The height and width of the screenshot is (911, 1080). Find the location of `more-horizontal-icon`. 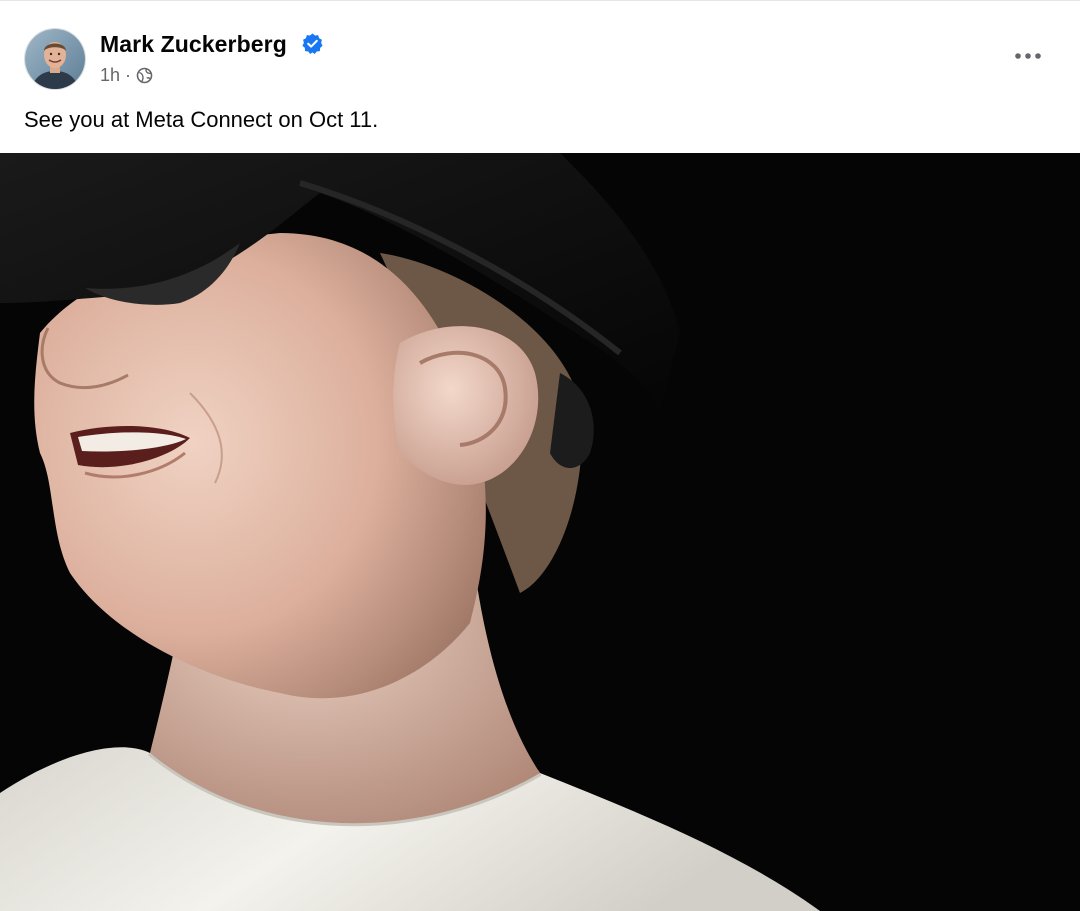

more-horizontal-icon is located at coordinates (1028, 56).